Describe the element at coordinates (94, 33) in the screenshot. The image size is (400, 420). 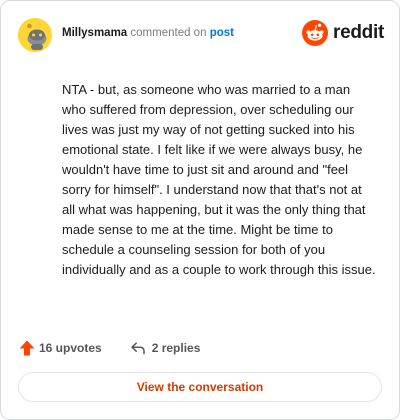
I see `username: Millysmama` at that location.